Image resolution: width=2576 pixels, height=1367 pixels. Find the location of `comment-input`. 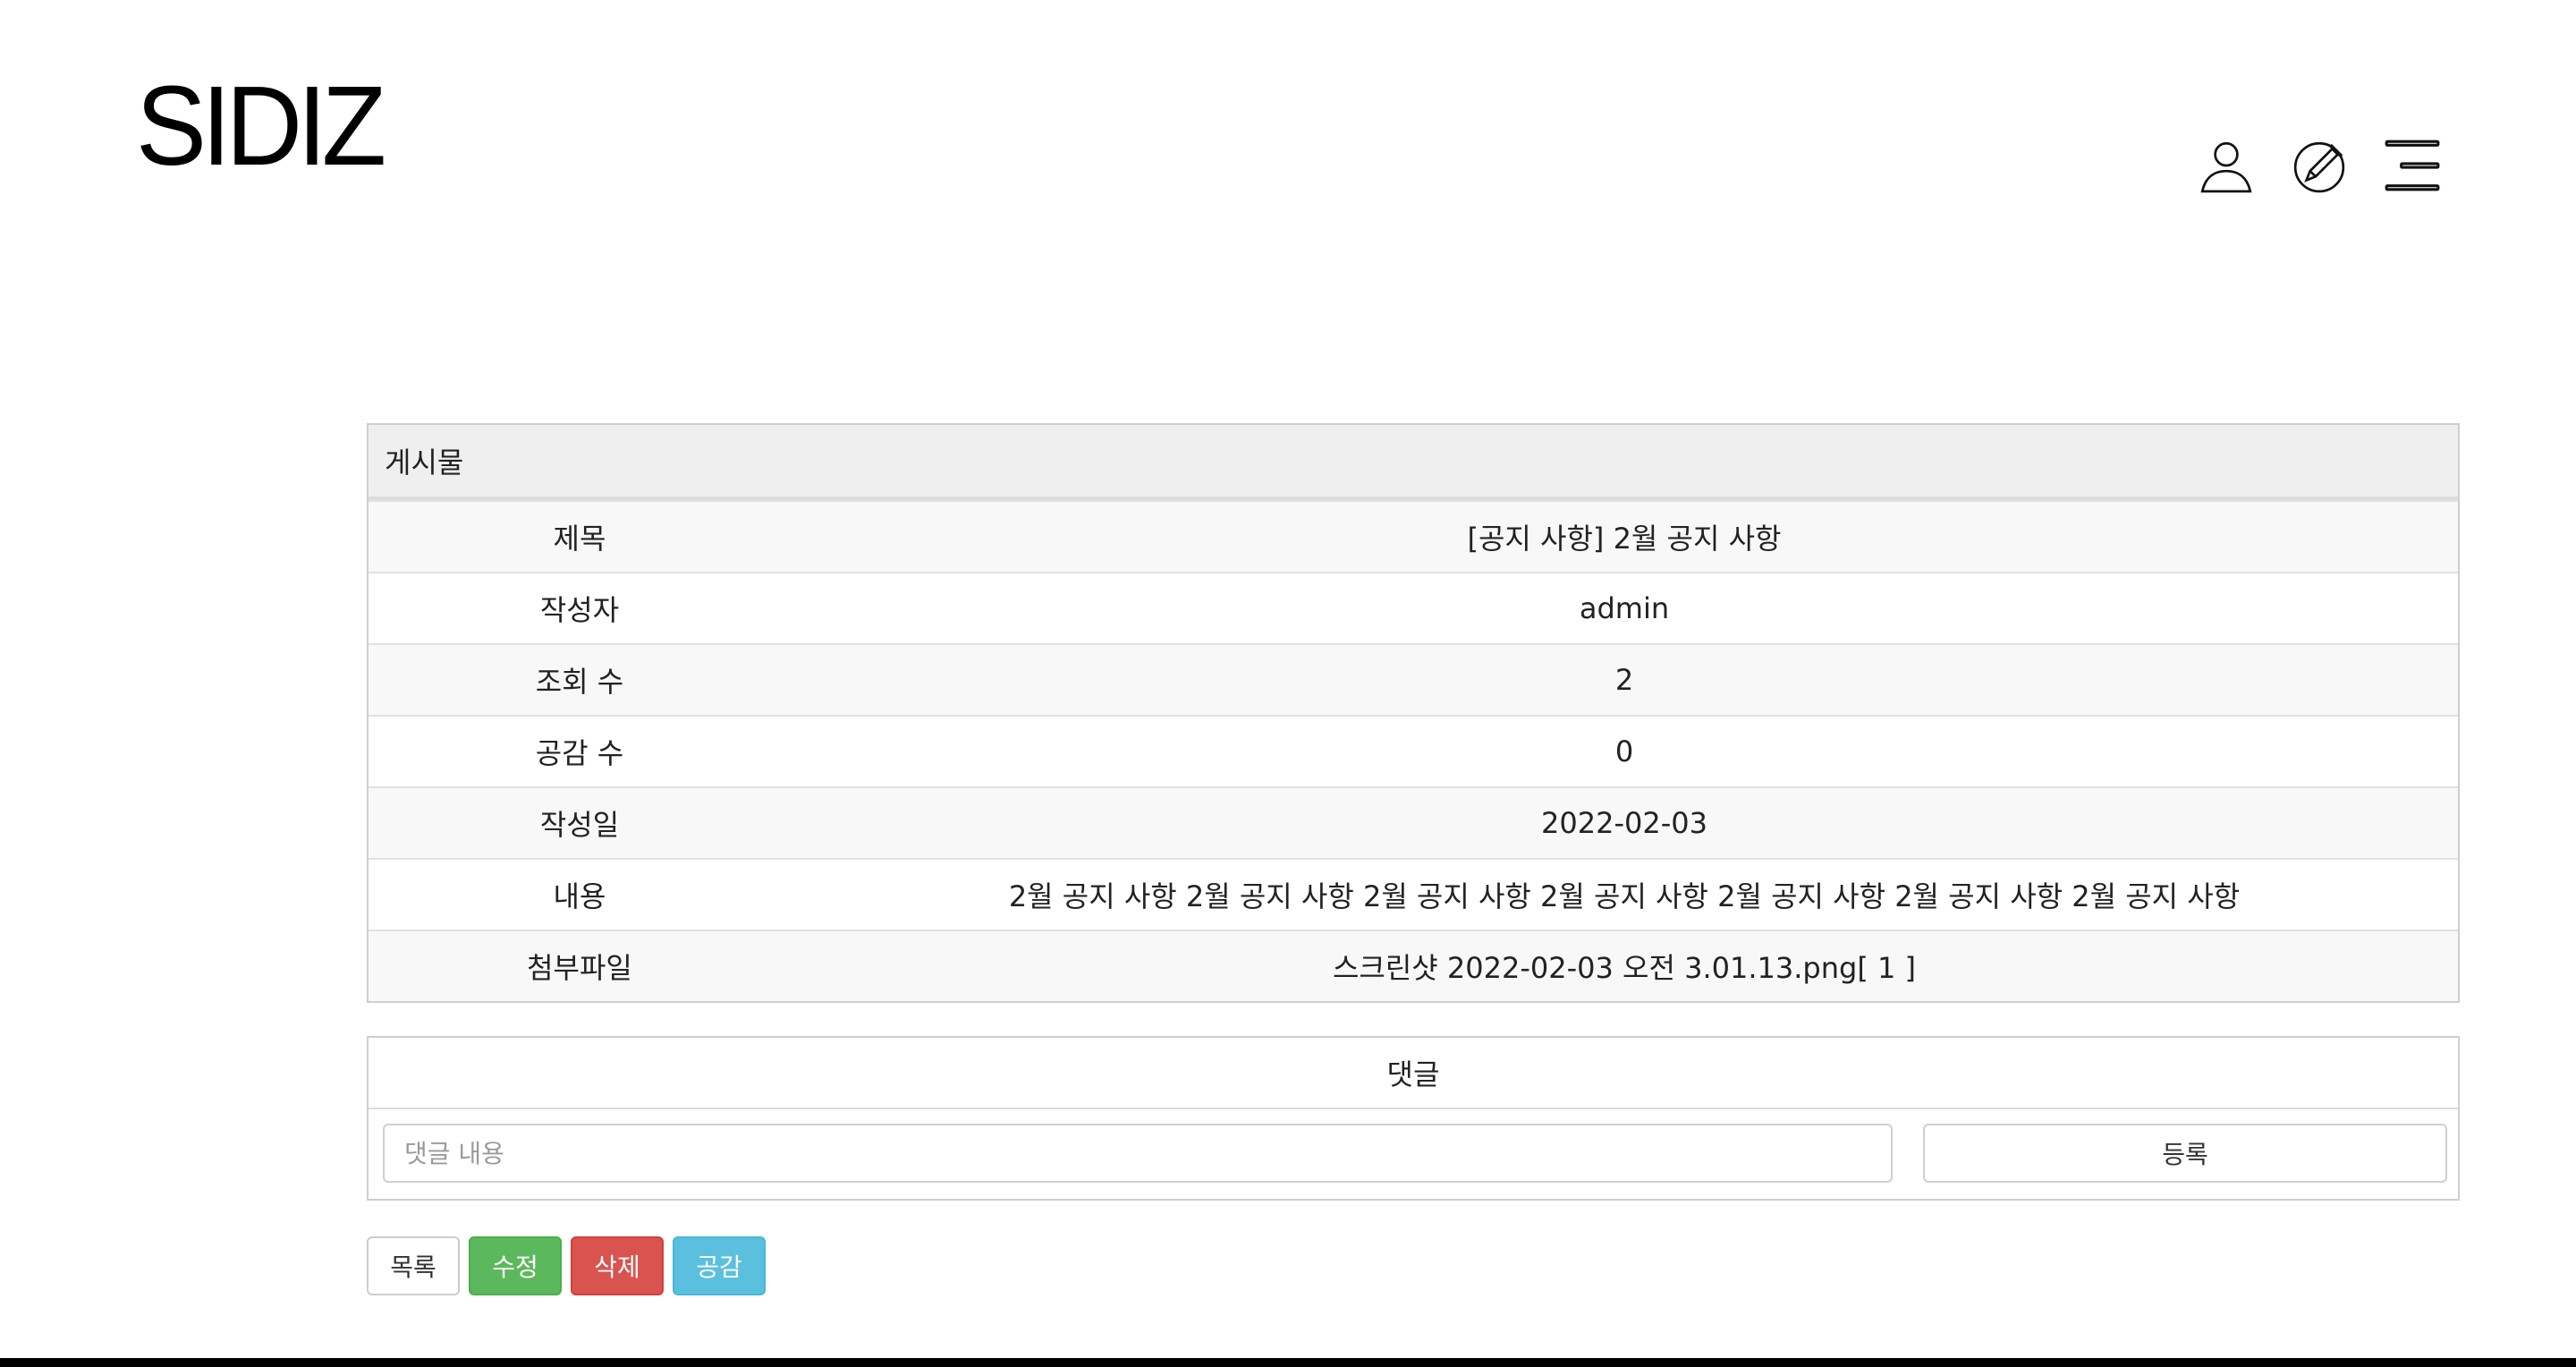

comment-input is located at coordinates (1138, 1153).